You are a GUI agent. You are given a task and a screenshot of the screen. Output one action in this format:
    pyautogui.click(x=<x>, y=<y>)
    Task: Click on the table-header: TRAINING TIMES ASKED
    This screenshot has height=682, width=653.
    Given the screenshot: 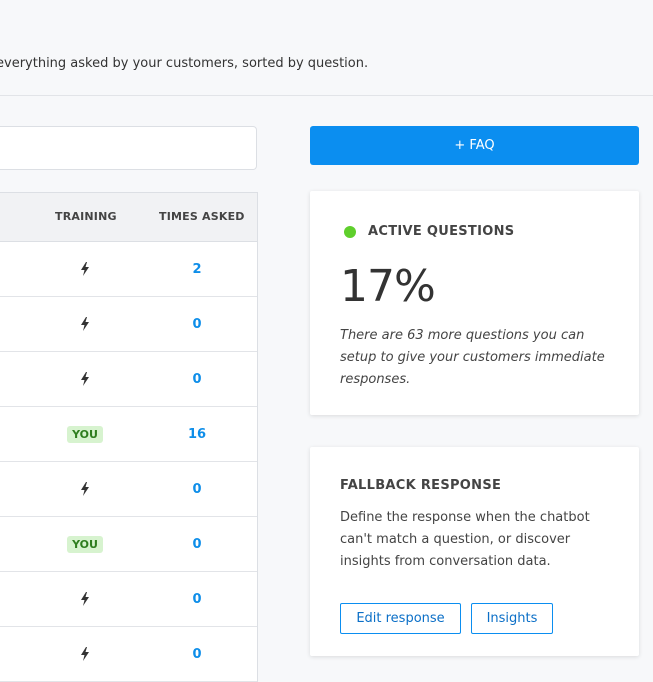 What is the action you would take?
    pyautogui.click(x=128, y=217)
    